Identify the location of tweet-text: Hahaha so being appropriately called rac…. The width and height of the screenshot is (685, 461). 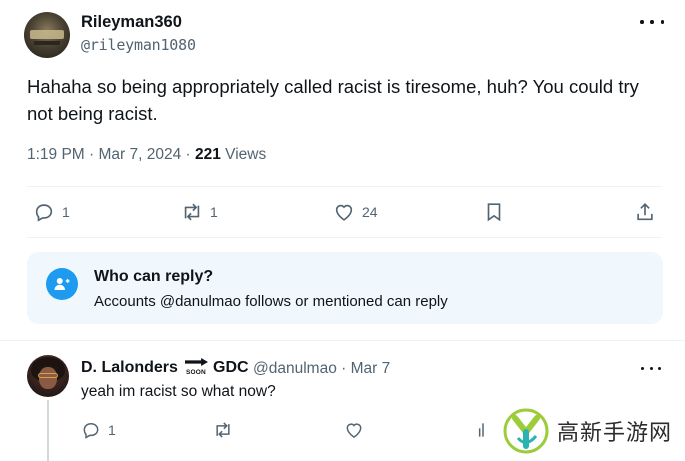
(333, 100).